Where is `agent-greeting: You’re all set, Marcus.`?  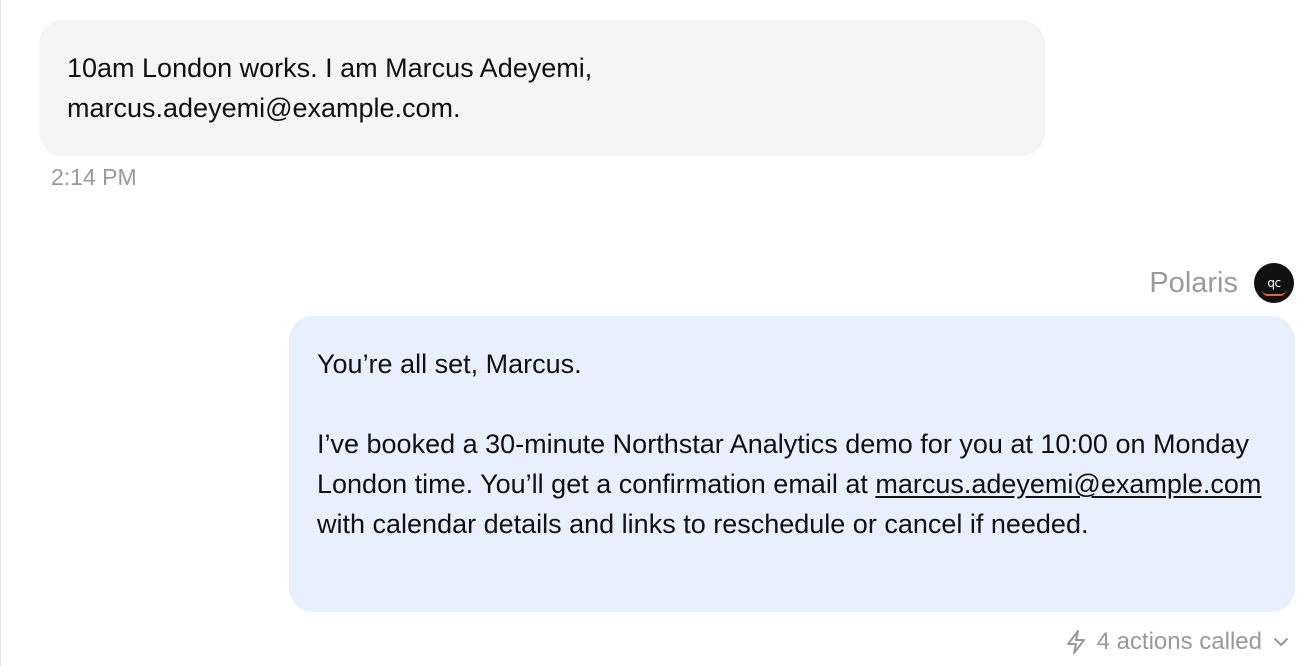 agent-greeting: You’re all set, Marcus. is located at coordinates (449, 364).